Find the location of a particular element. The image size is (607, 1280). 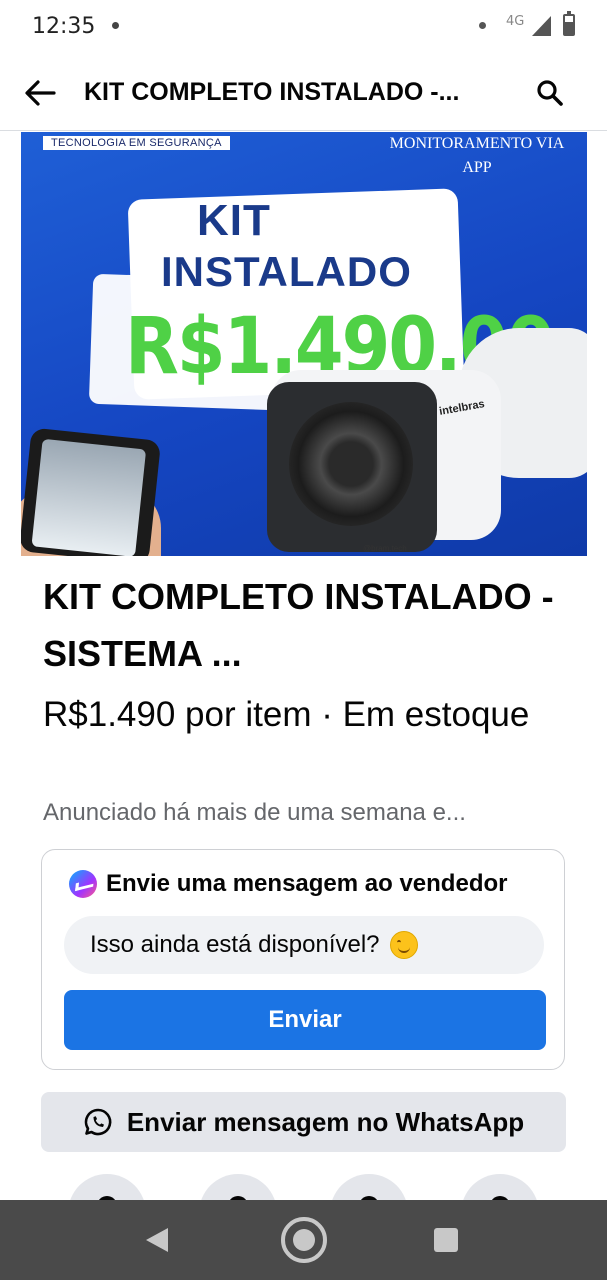

save-action-button is located at coordinates (369, 1187).